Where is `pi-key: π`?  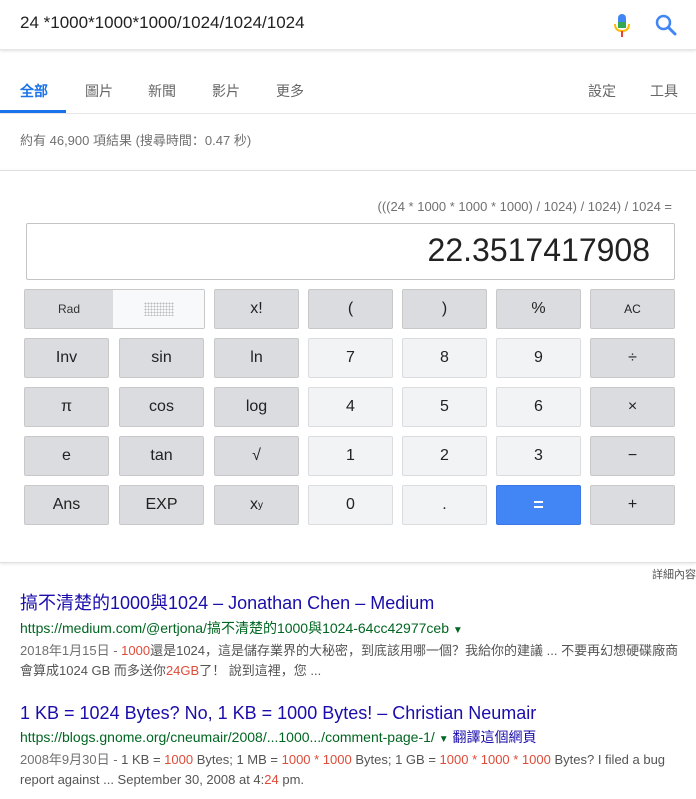
pi-key: π is located at coordinates (66, 407).